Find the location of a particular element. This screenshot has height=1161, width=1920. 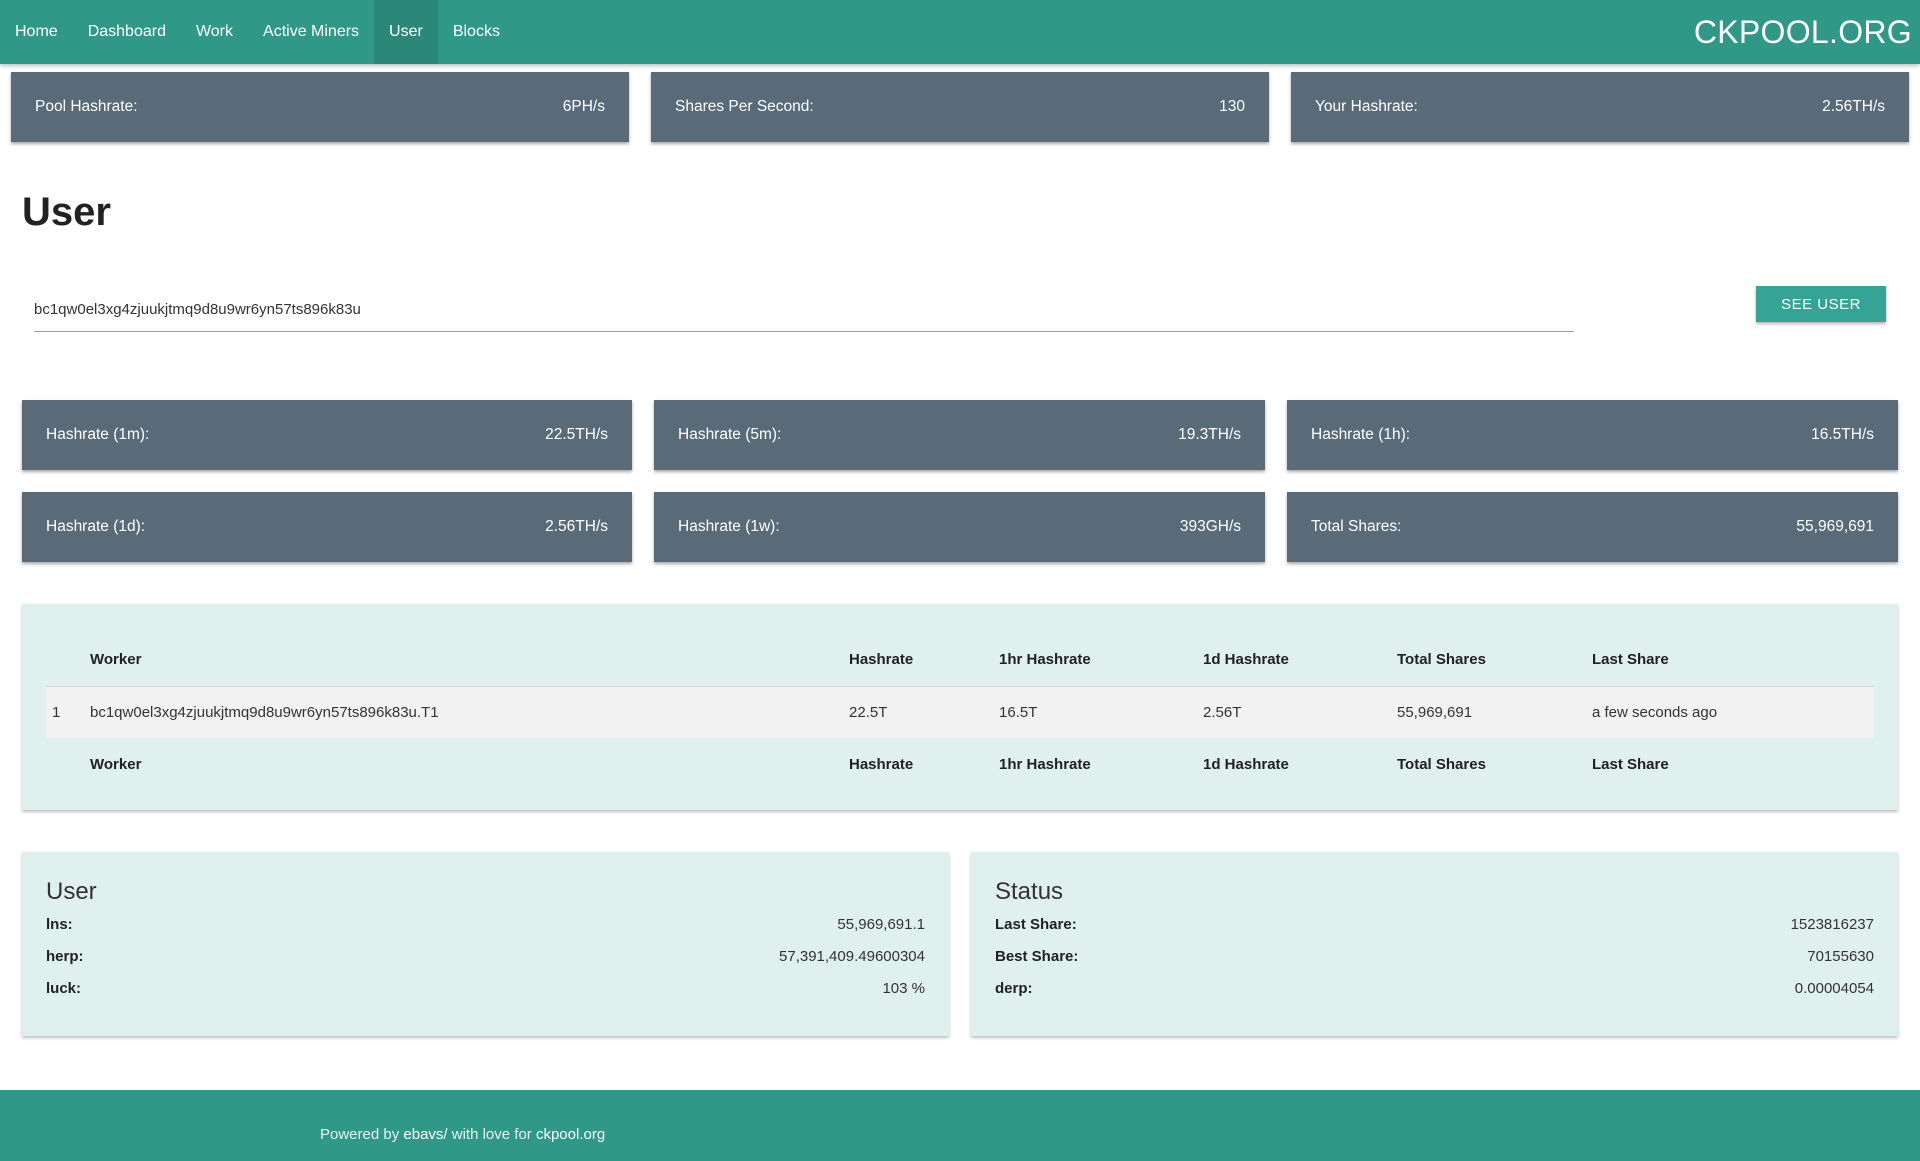

table-header-hashrate: Hashrate is located at coordinates (924, 660).